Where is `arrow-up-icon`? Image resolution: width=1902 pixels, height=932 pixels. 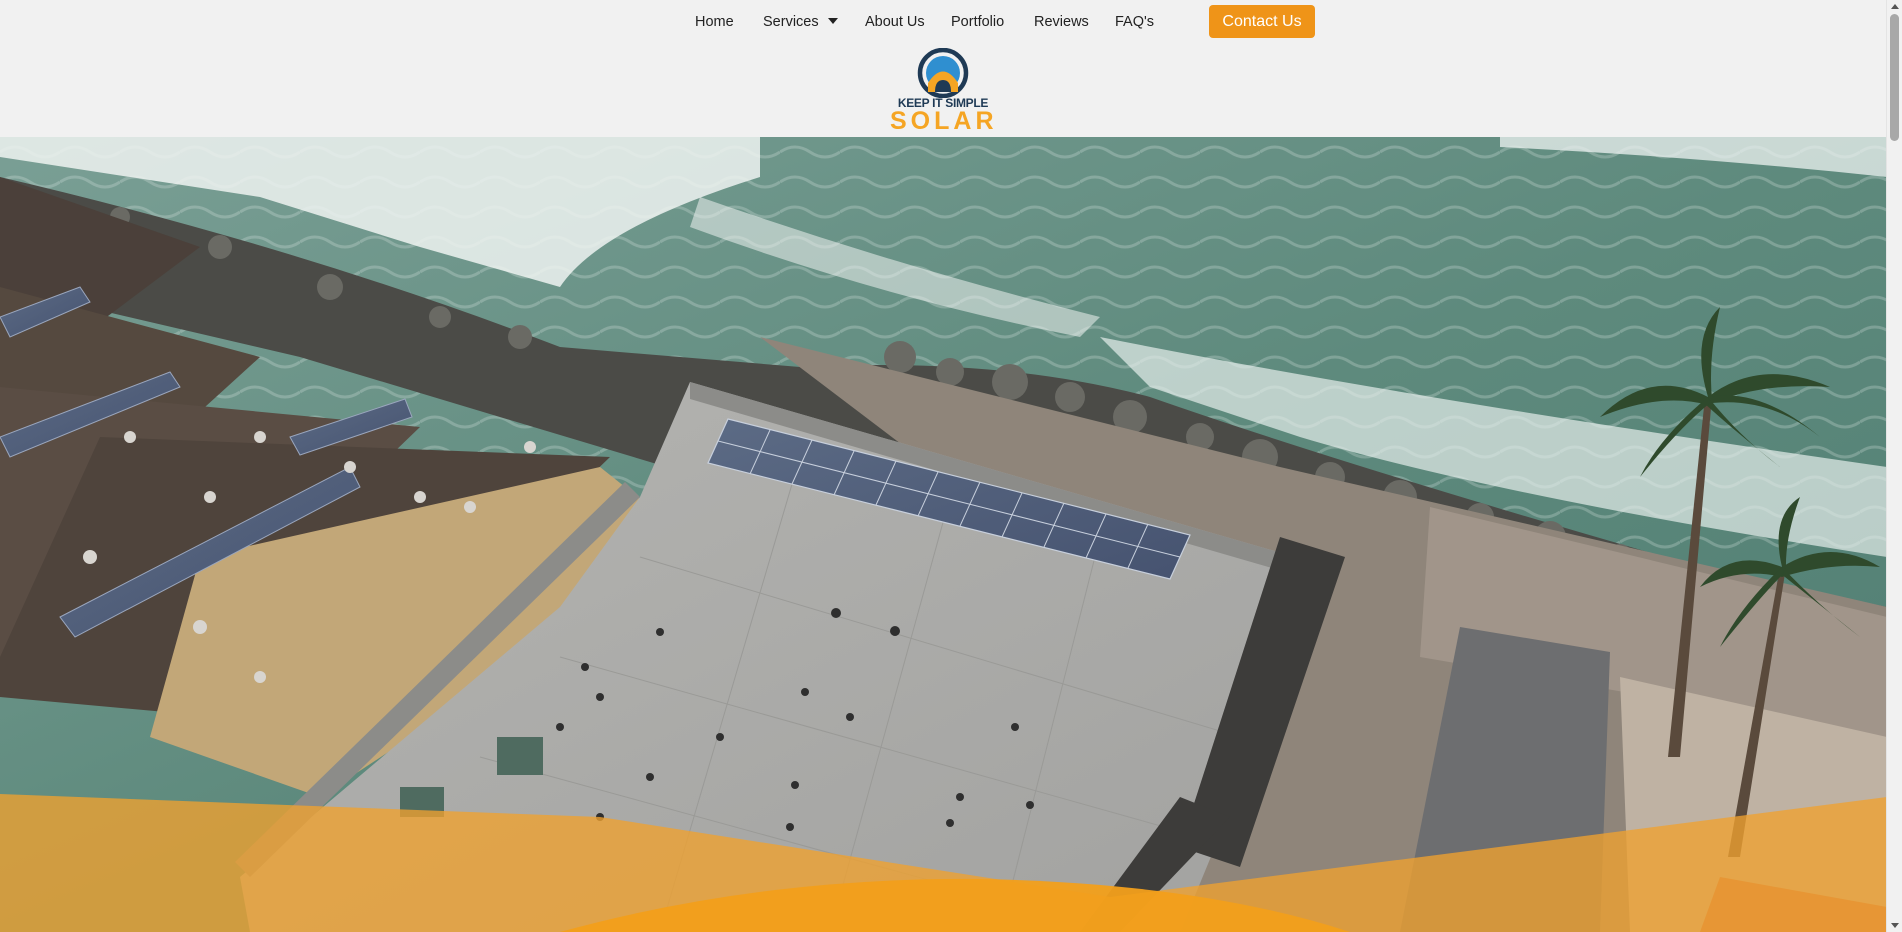
arrow-up-icon is located at coordinates (1895, 6).